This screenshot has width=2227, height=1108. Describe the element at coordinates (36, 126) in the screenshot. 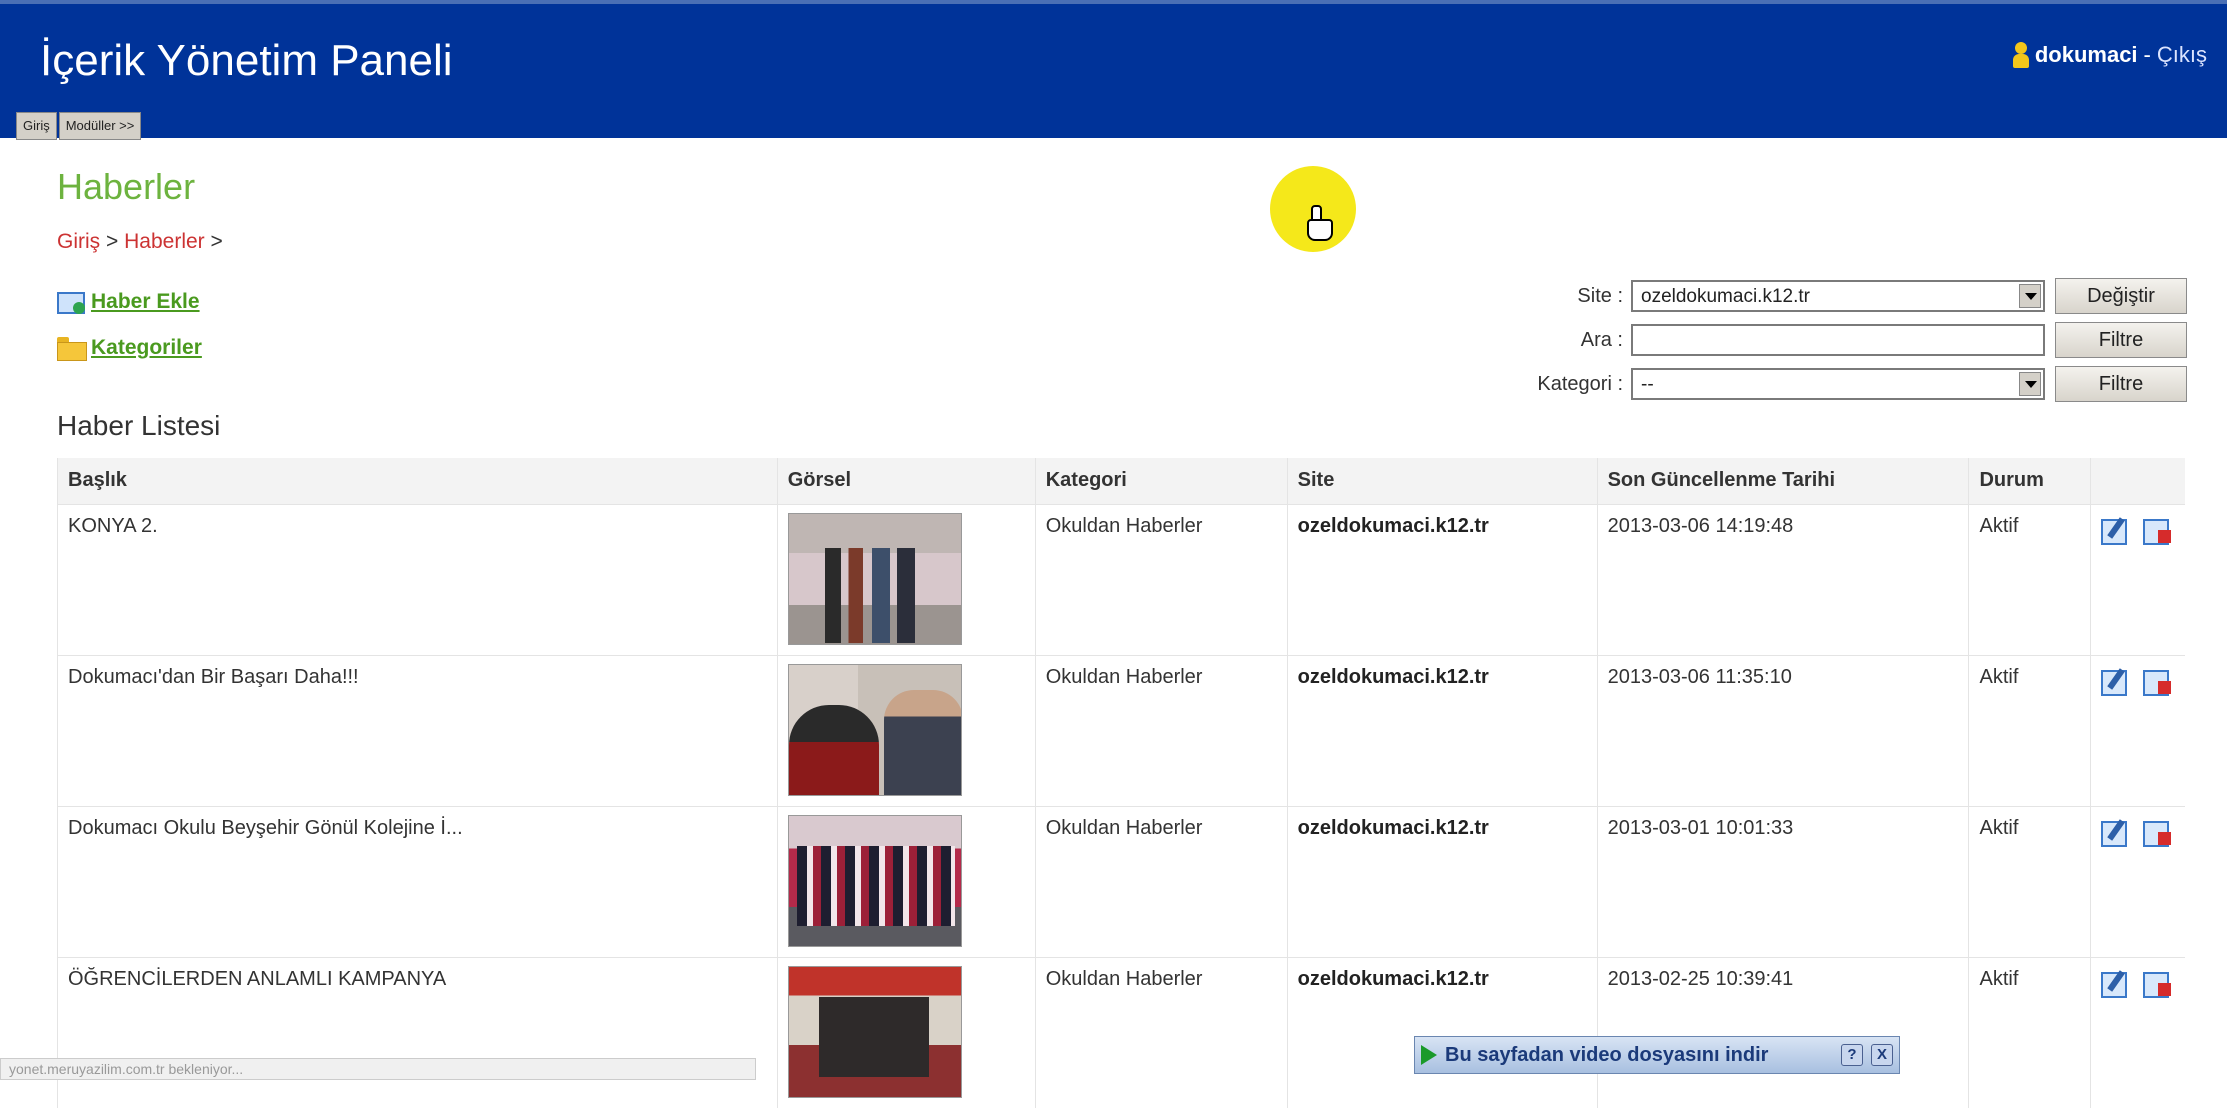

I see `menu-tab-home: Giriş` at that location.